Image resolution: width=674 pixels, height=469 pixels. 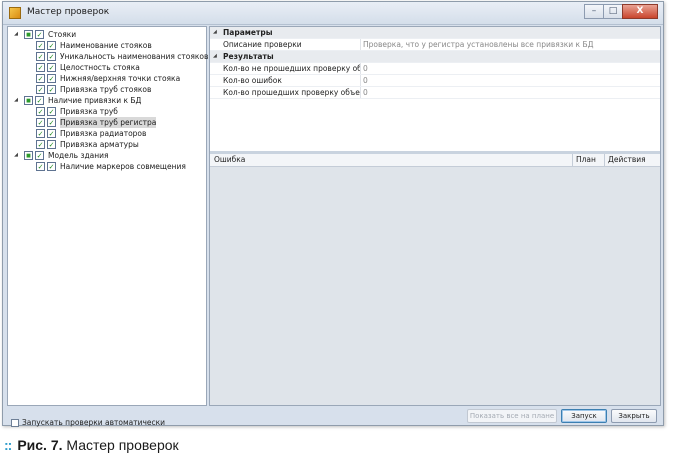 What do you see at coordinates (640, 11) in the screenshot?
I see `close-window-button: X` at bounding box center [640, 11].